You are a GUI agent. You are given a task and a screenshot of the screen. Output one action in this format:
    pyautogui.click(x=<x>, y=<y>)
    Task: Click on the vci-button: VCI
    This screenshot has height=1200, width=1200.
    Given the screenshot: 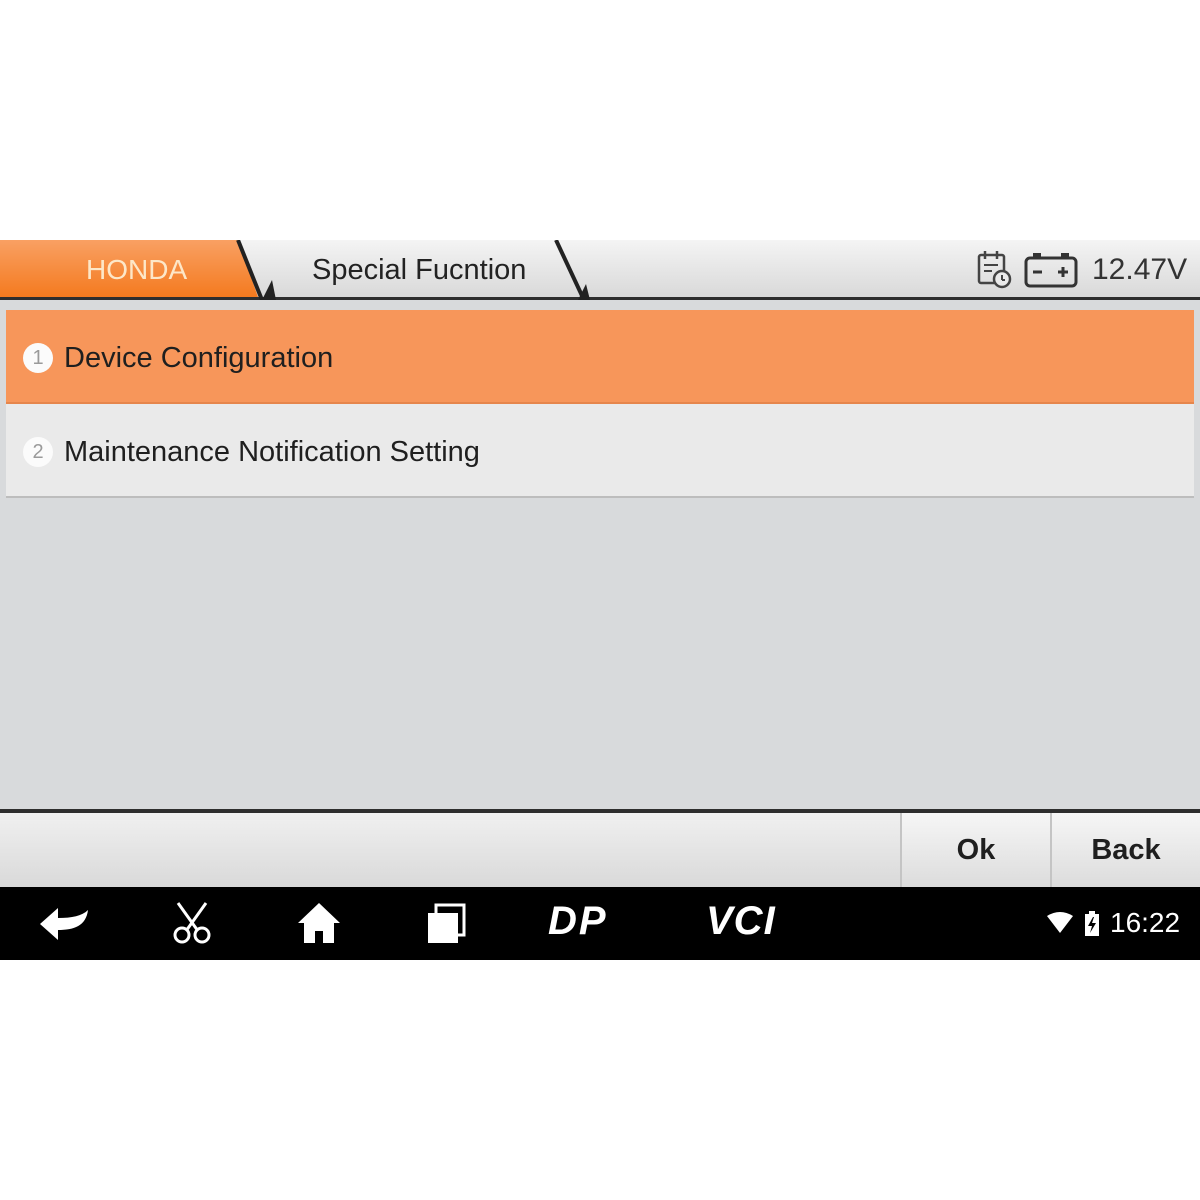 What is the action you would take?
    pyautogui.click(x=741, y=921)
    